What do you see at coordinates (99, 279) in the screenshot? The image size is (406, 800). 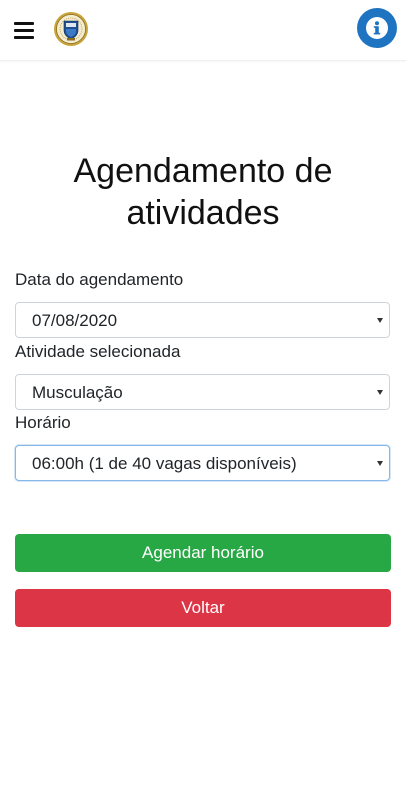 I see `date-label: Data do agendamento` at bounding box center [99, 279].